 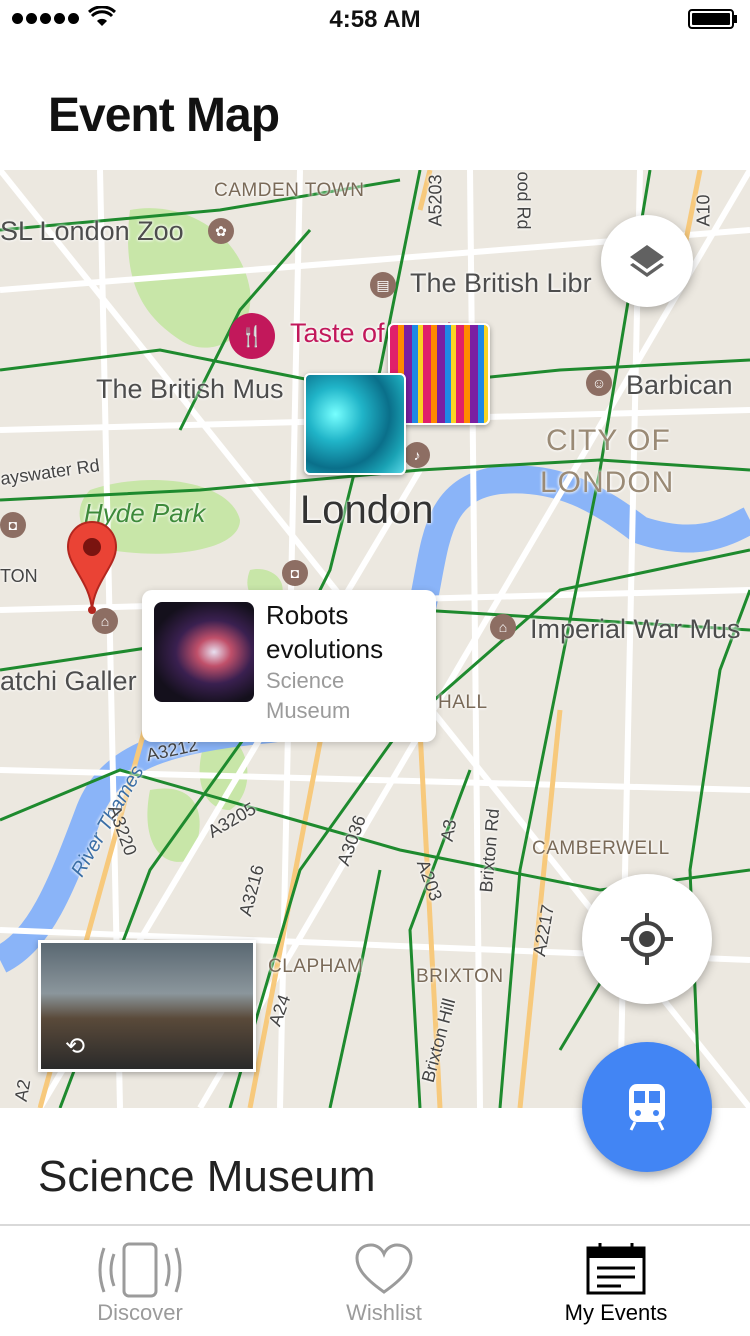 What do you see at coordinates (523, 200) in the screenshot?
I see `map-label-pood-rd: ood Rd` at bounding box center [523, 200].